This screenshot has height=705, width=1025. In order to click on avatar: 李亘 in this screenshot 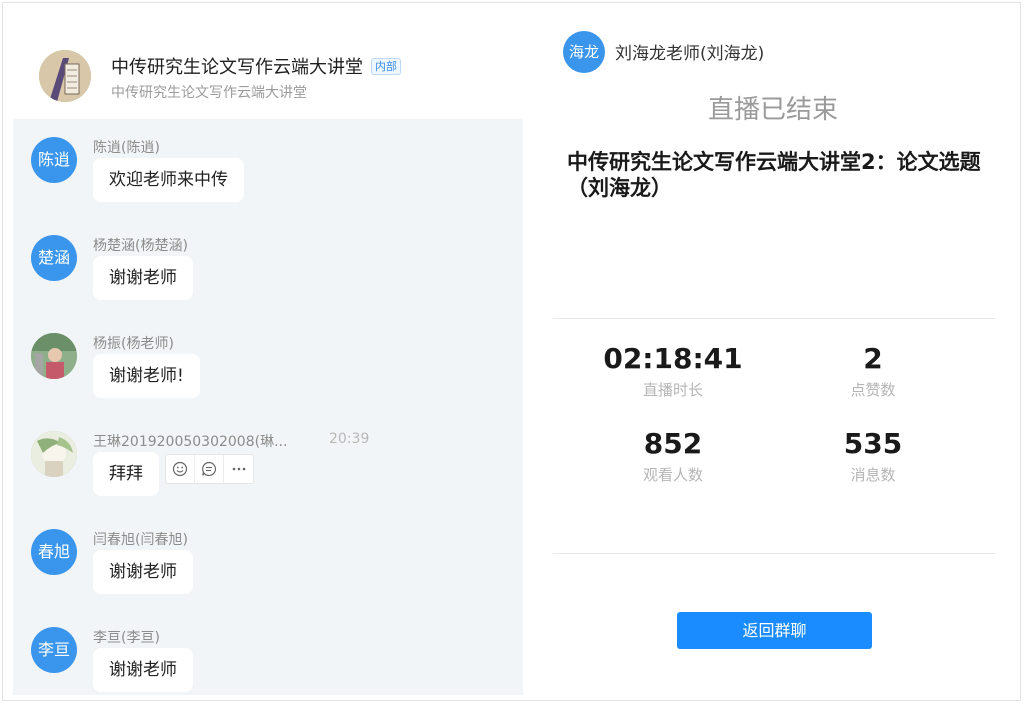, I will do `click(54, 650)`.